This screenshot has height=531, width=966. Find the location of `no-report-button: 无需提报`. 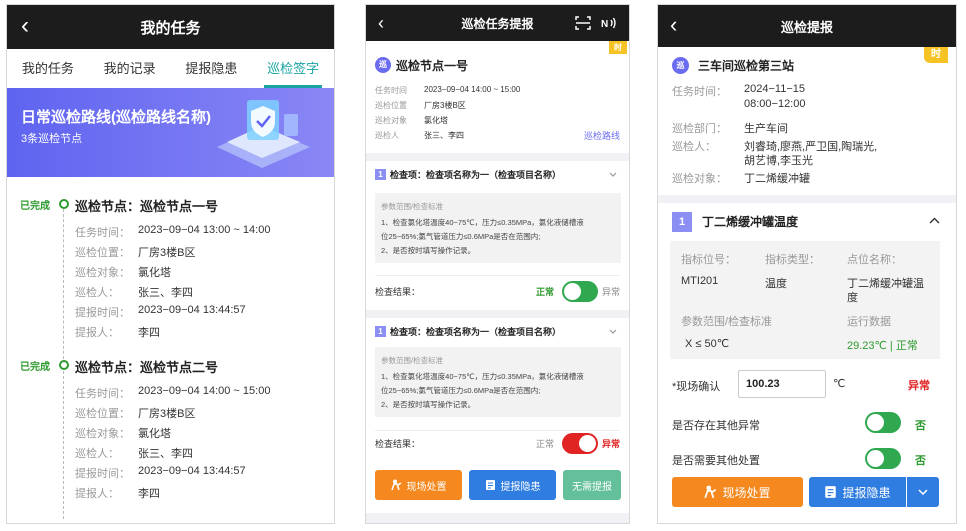

no-report-button: 无需提报 is located at coordinates (592, 485).